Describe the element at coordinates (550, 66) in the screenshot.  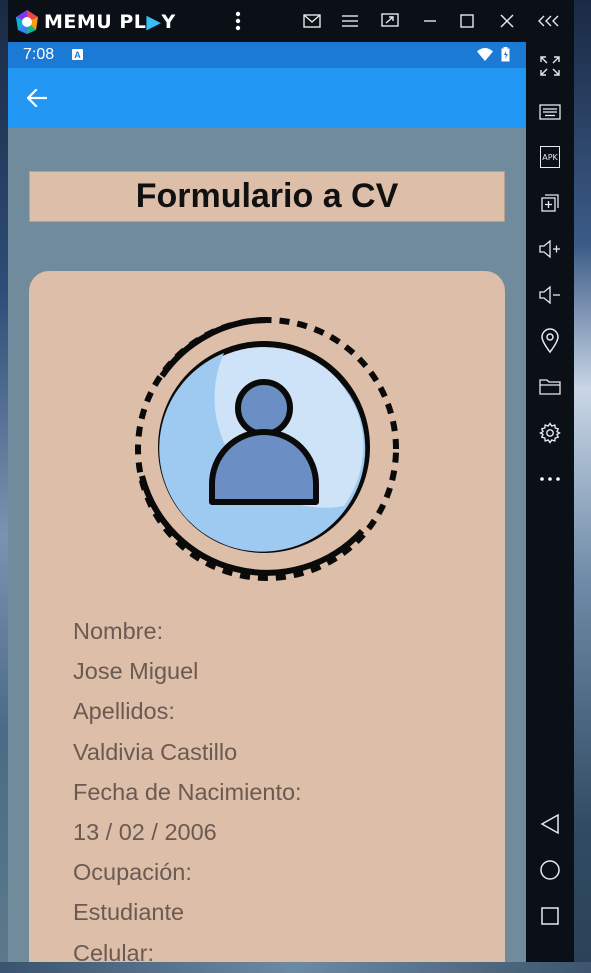
I see `fullscreen-icon` at that location.